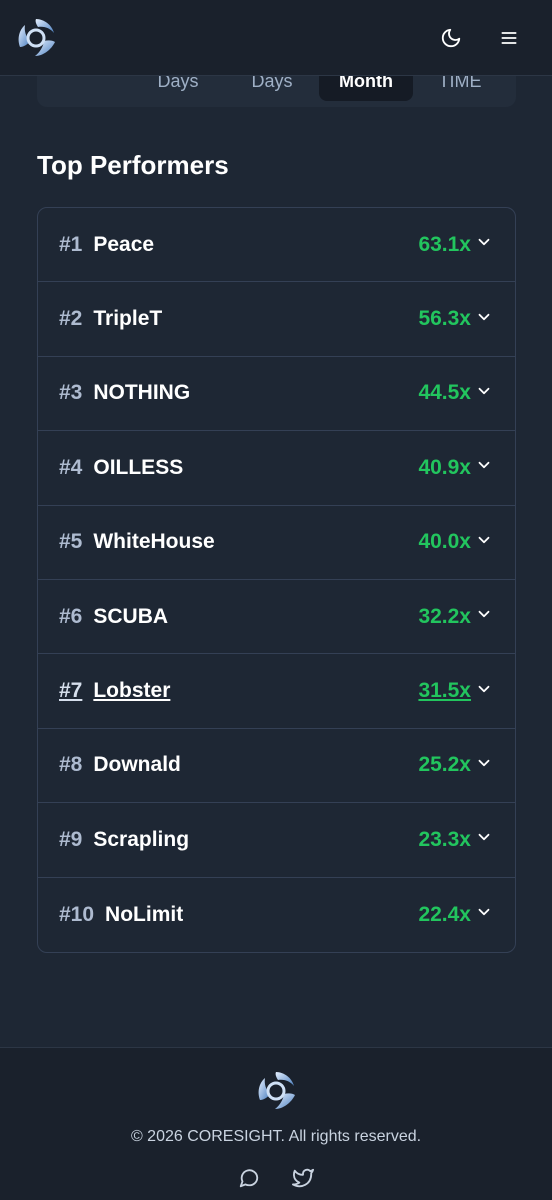  What do you see at coordinates (71, 244) in the screenshot?
I see `performer-rank: #1` at bounding box center [71, 244].